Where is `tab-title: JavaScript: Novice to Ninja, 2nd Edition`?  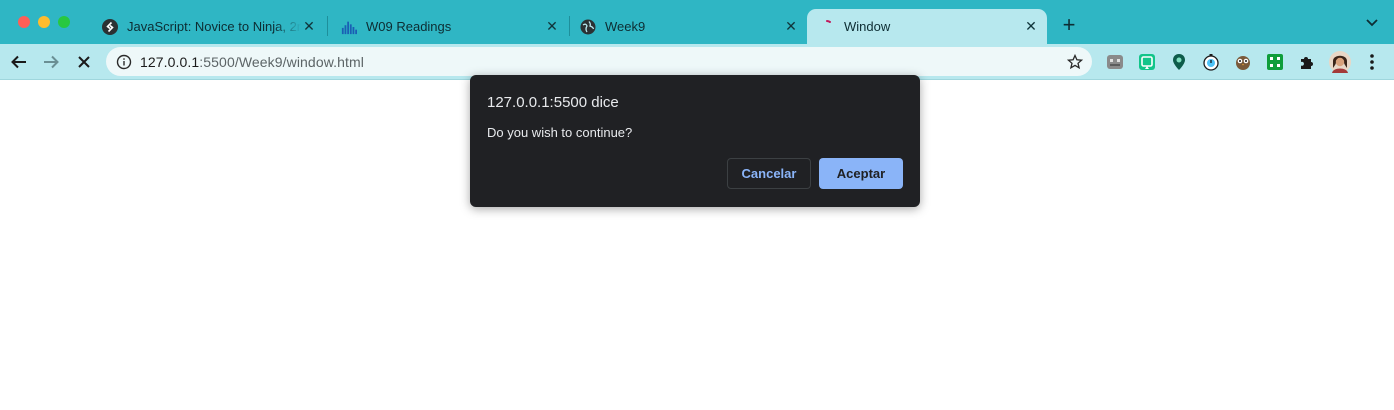 tab-title: JavaScript: Novice to Ninja, 2nd Edition is located at coordinates (214, 26).